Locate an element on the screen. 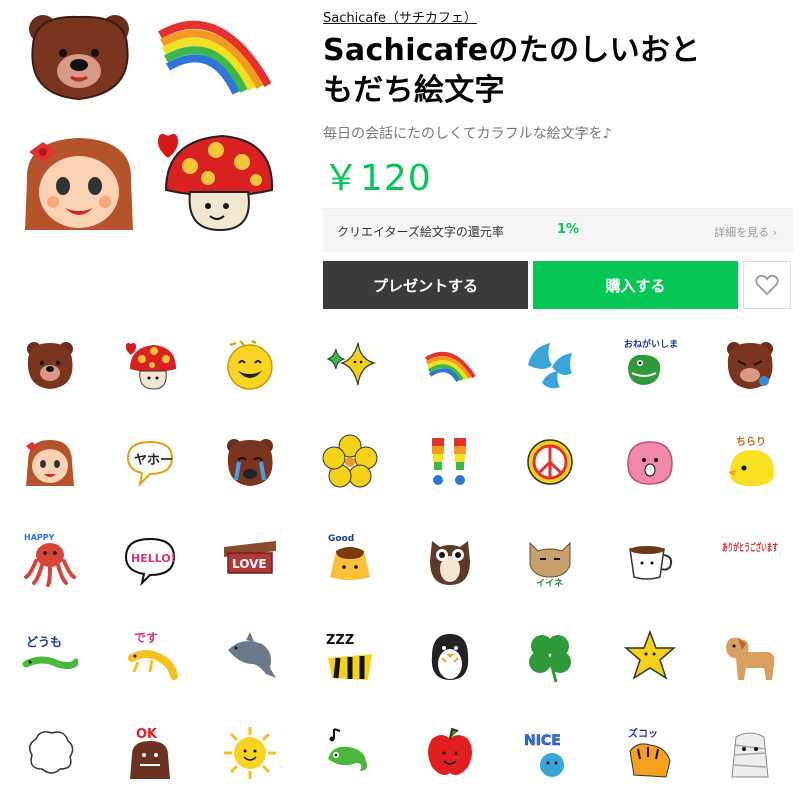  emoji-chick-chirari: ちらり is located at coordinates (750, 462).